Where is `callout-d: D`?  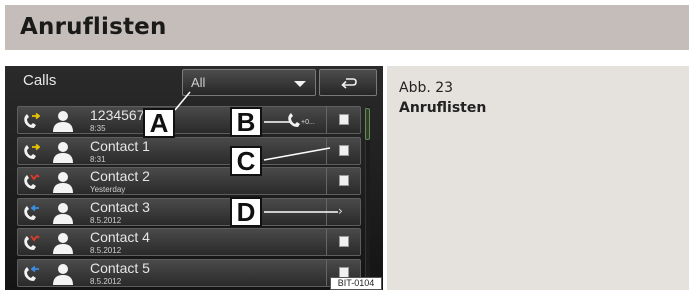 callout-d: D is located at coordinates (246, 212).